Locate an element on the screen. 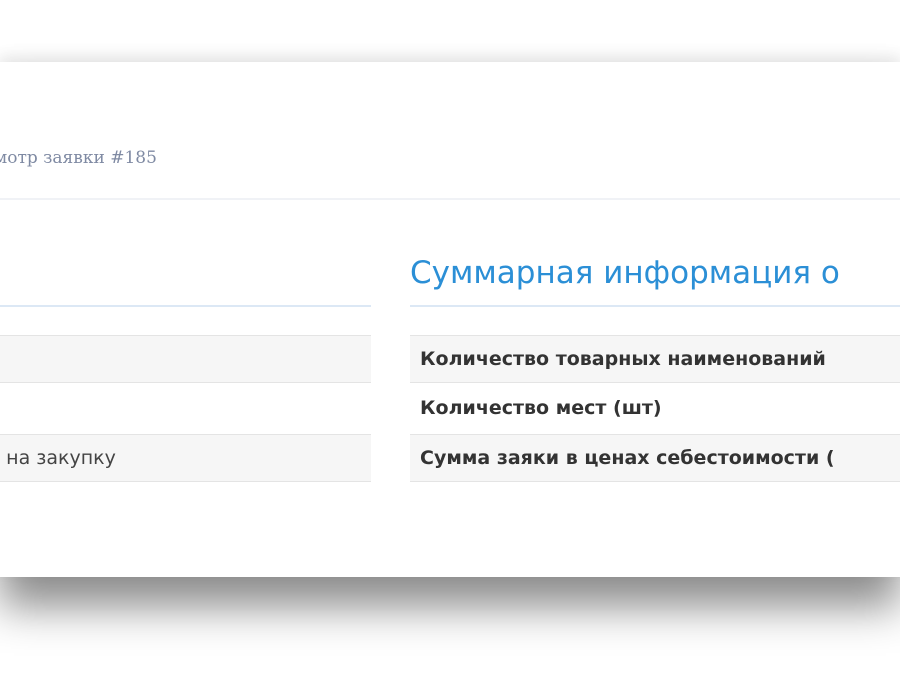 Image resolution: width=900 pixels, height=700 pixels. details-row-value: з на закупку is located at coordinates (58, 458).